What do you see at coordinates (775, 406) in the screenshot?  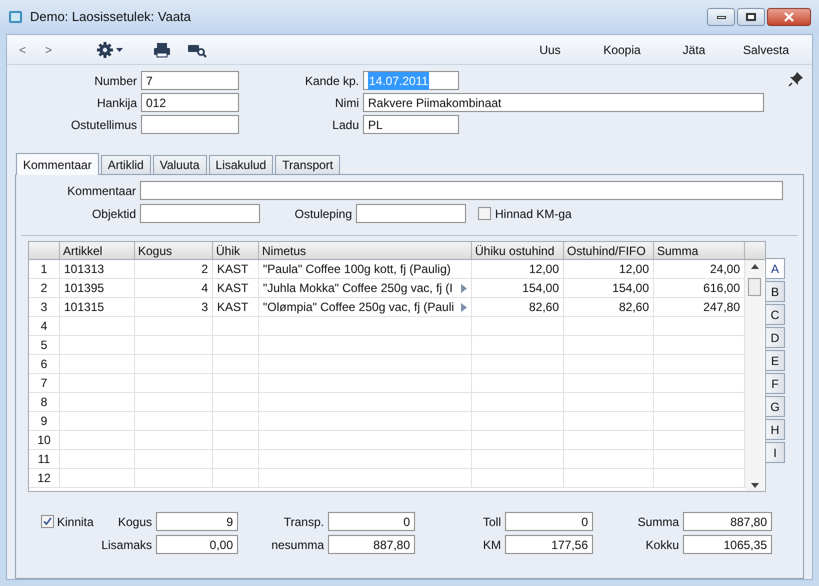 I see `side-tab: G` at bounding box center [775, 406].